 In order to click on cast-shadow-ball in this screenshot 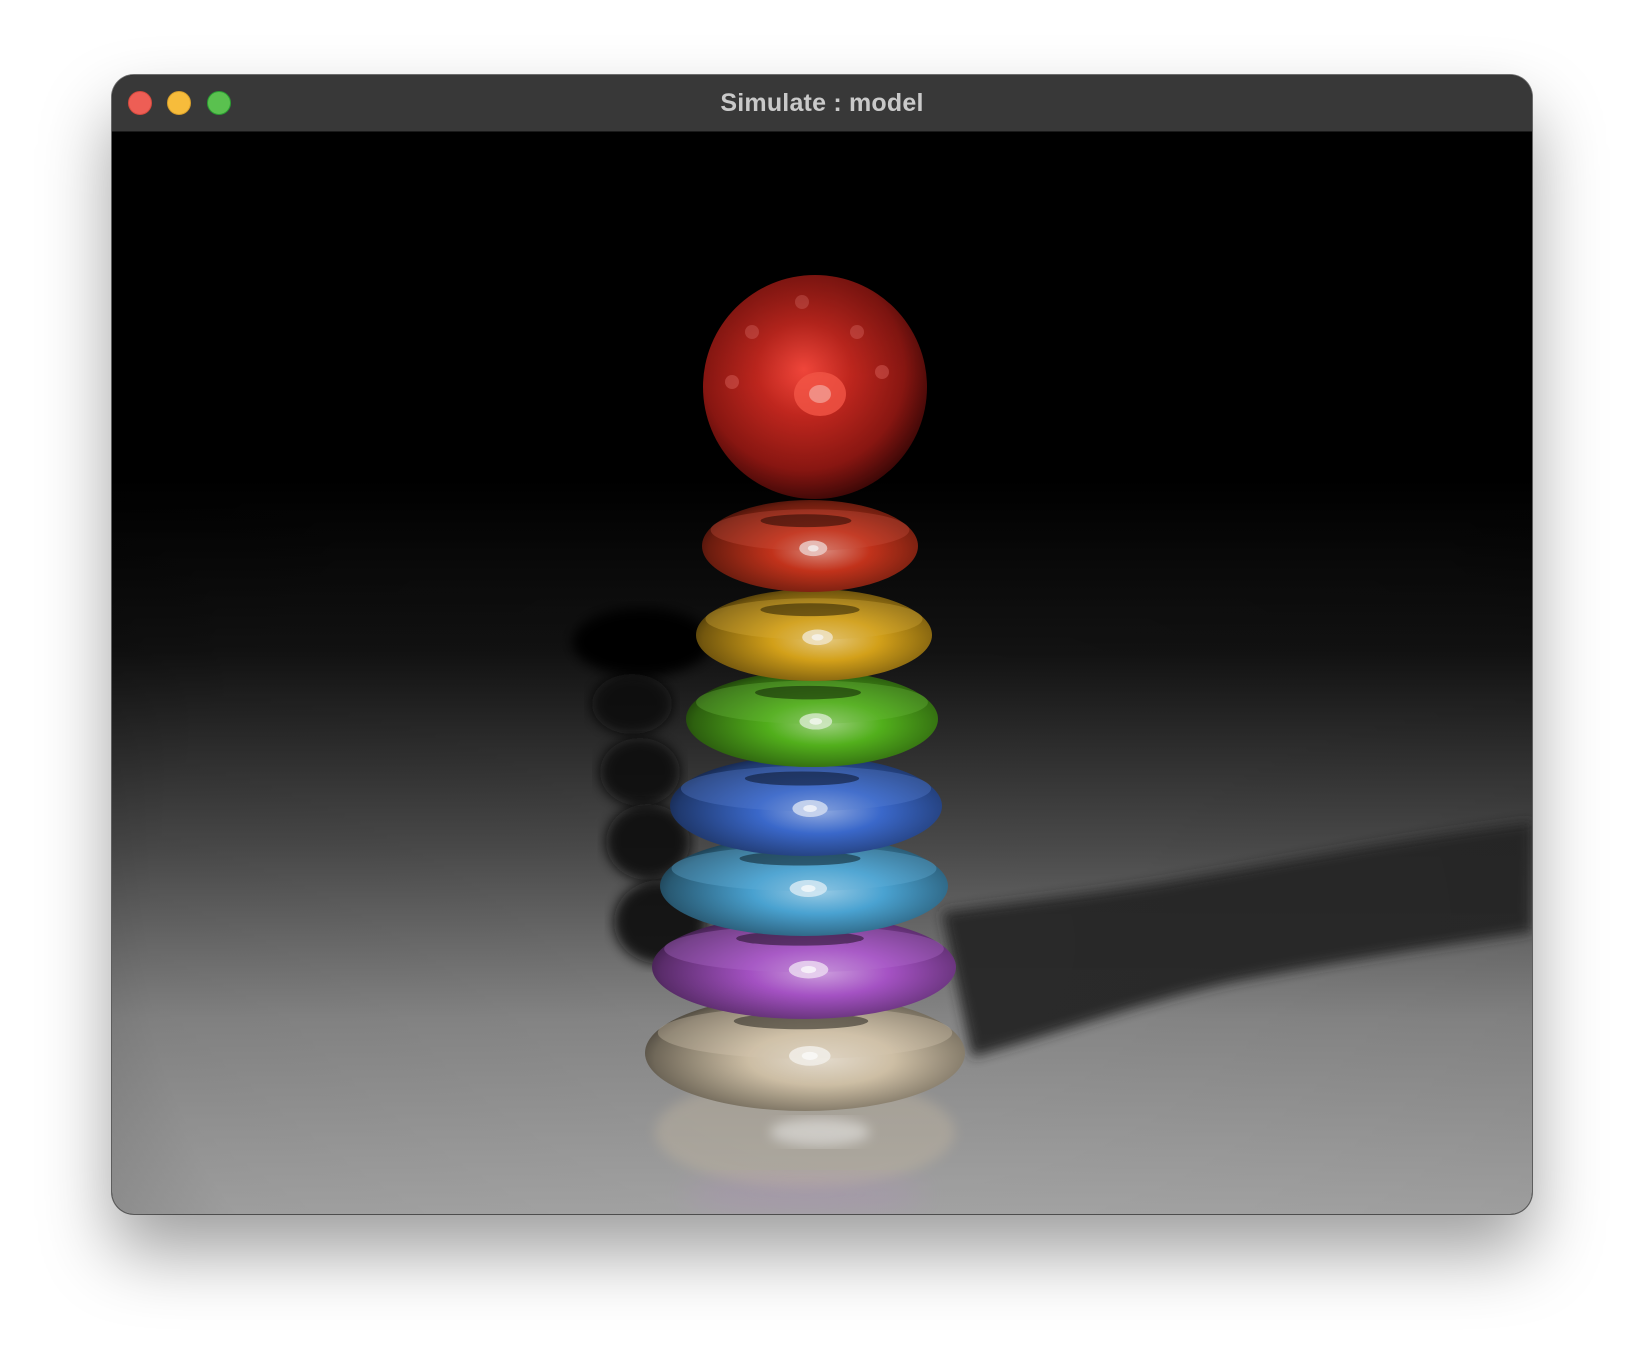, I will do `click(642, 642)`.